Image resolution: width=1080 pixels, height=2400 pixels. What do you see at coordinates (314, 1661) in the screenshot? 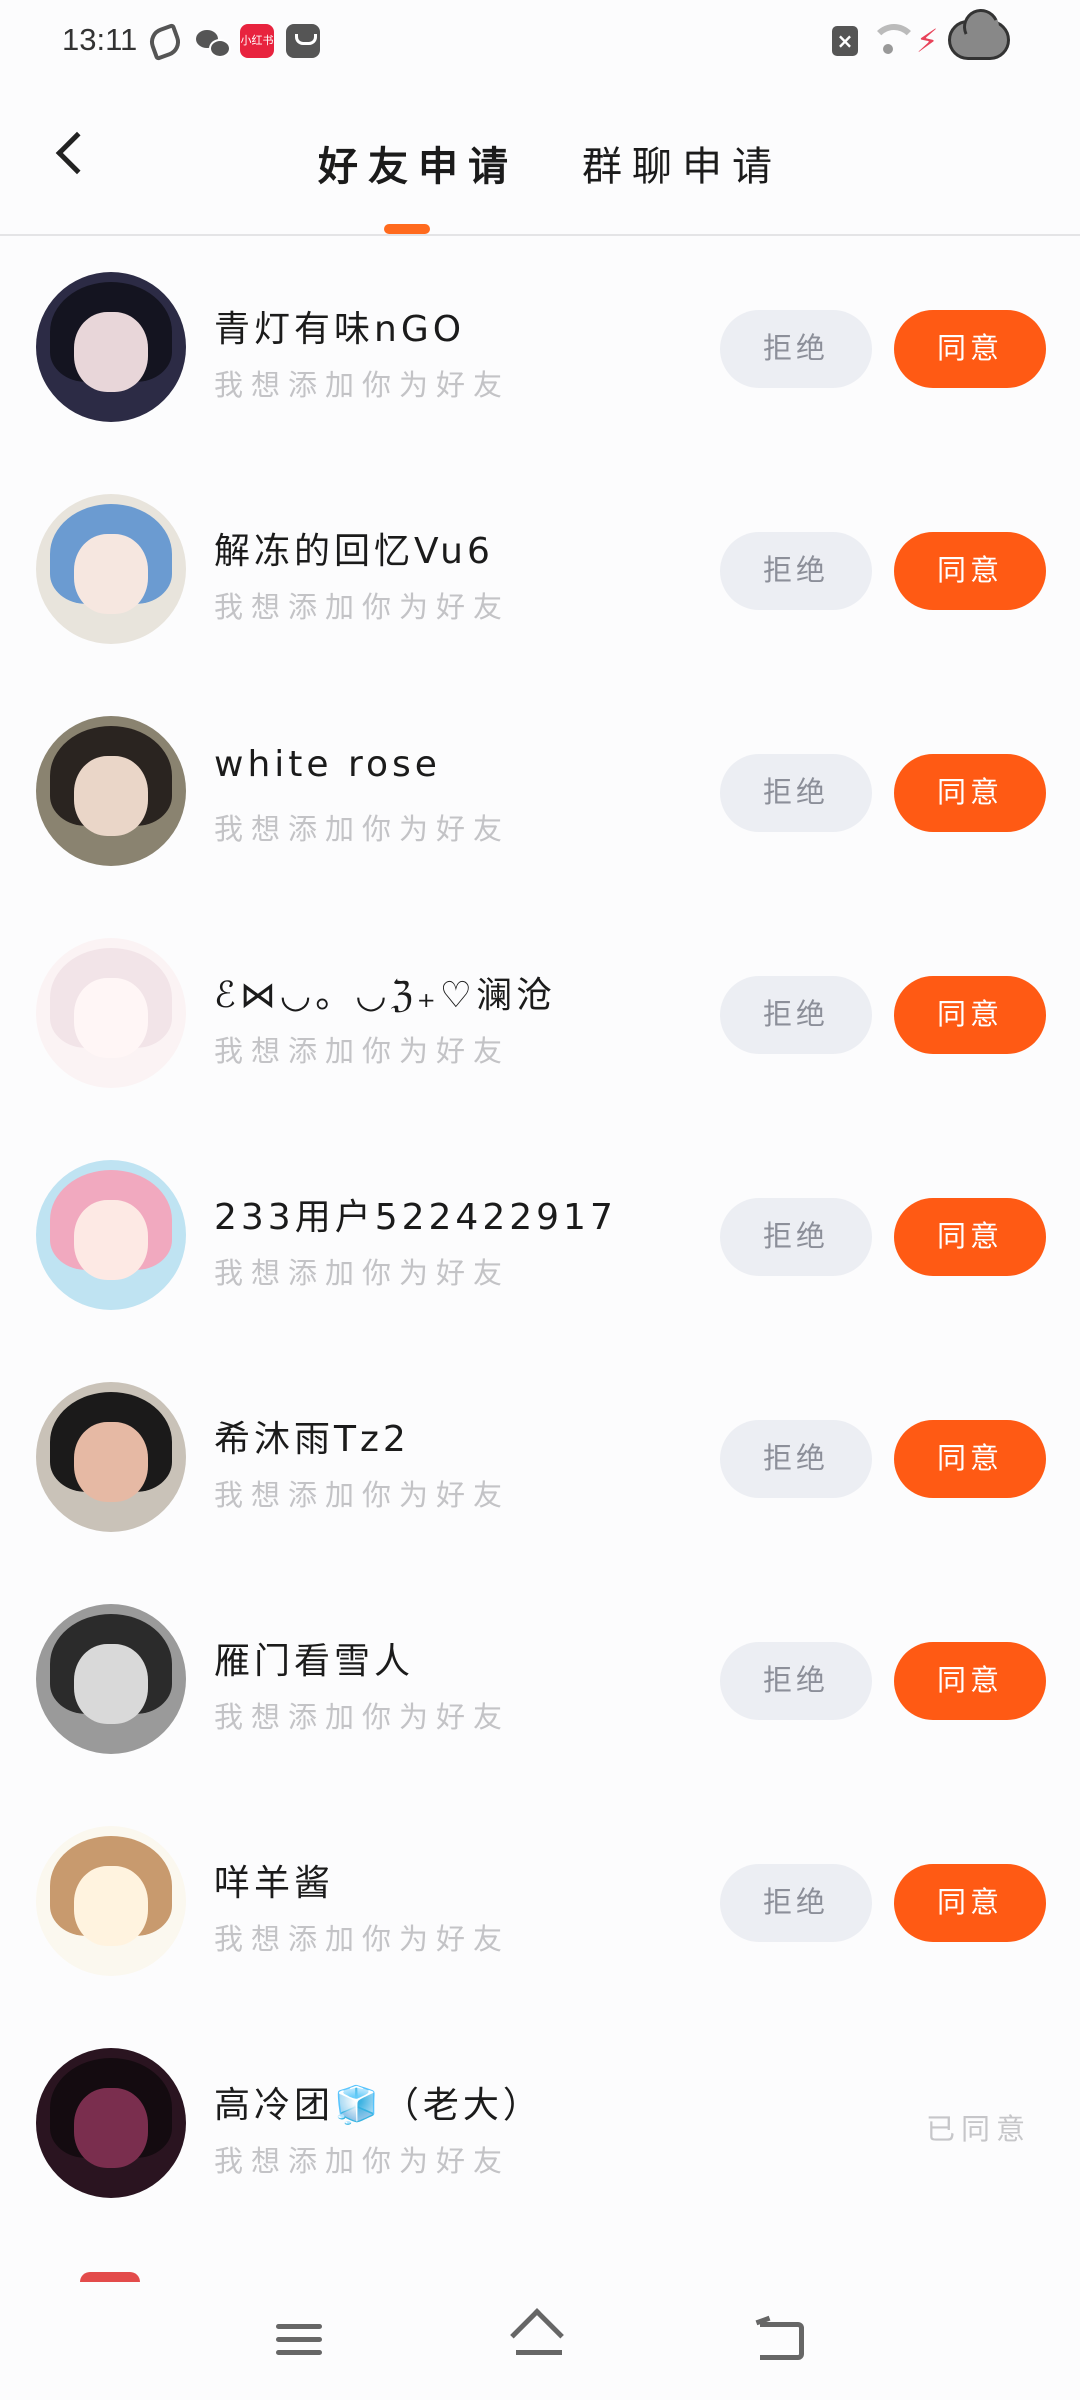
I see `requester-name: 雁门看雪人` at bounding box center [314, 1661].